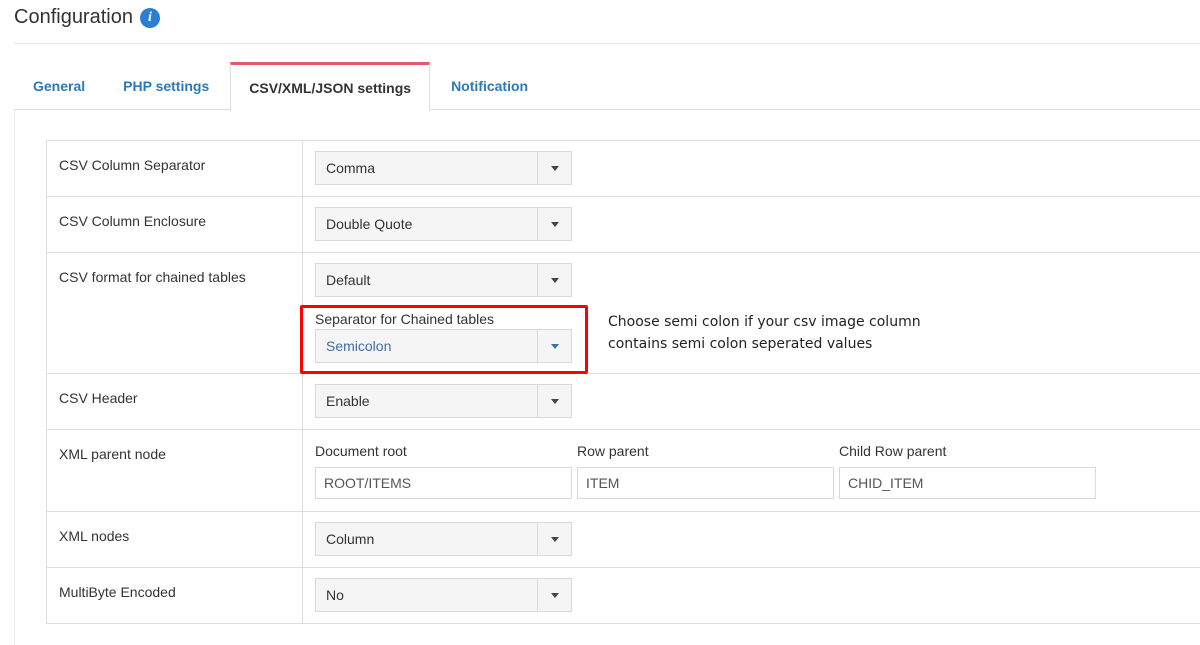 The image size is (1200, 645). What do you see at coordinates (174, 313) in the screenshot?
I see `csv-chained-format-label: CSV format for chained tables` at bounding box center [174, 313].